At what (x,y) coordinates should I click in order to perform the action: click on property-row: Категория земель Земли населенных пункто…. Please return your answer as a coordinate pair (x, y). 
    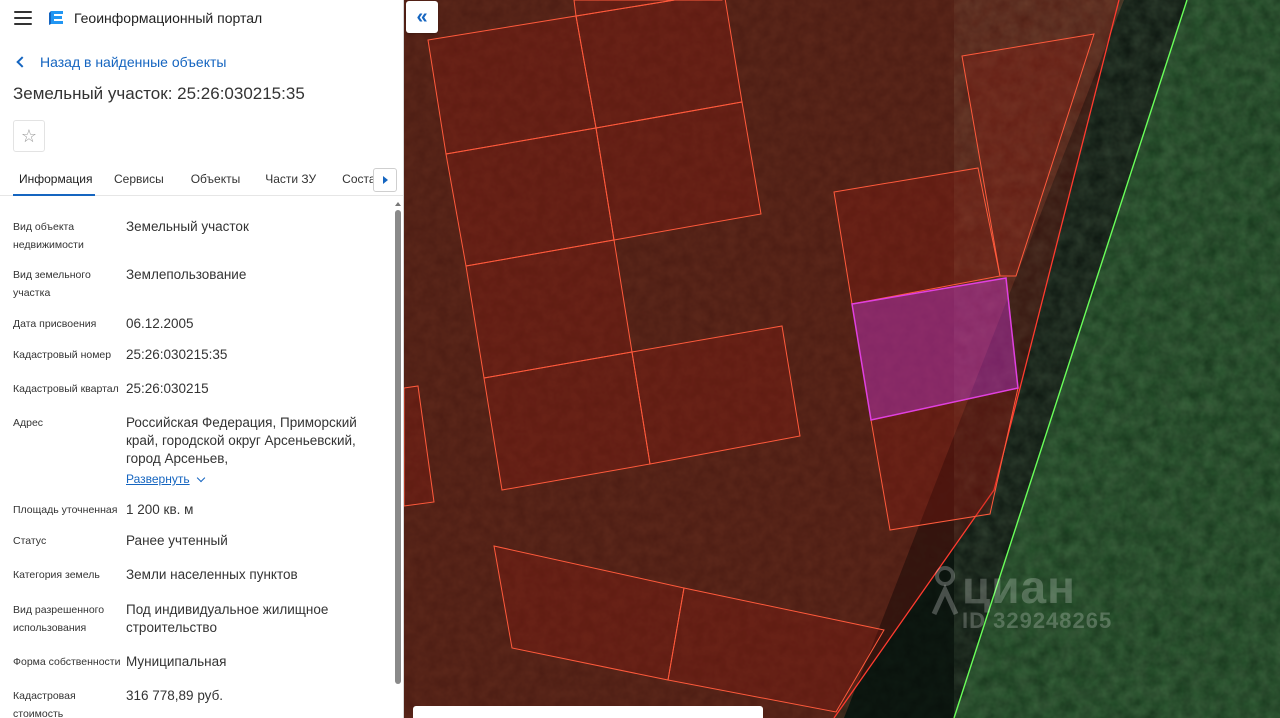
    Looking at the image, I should click on (196, 575).